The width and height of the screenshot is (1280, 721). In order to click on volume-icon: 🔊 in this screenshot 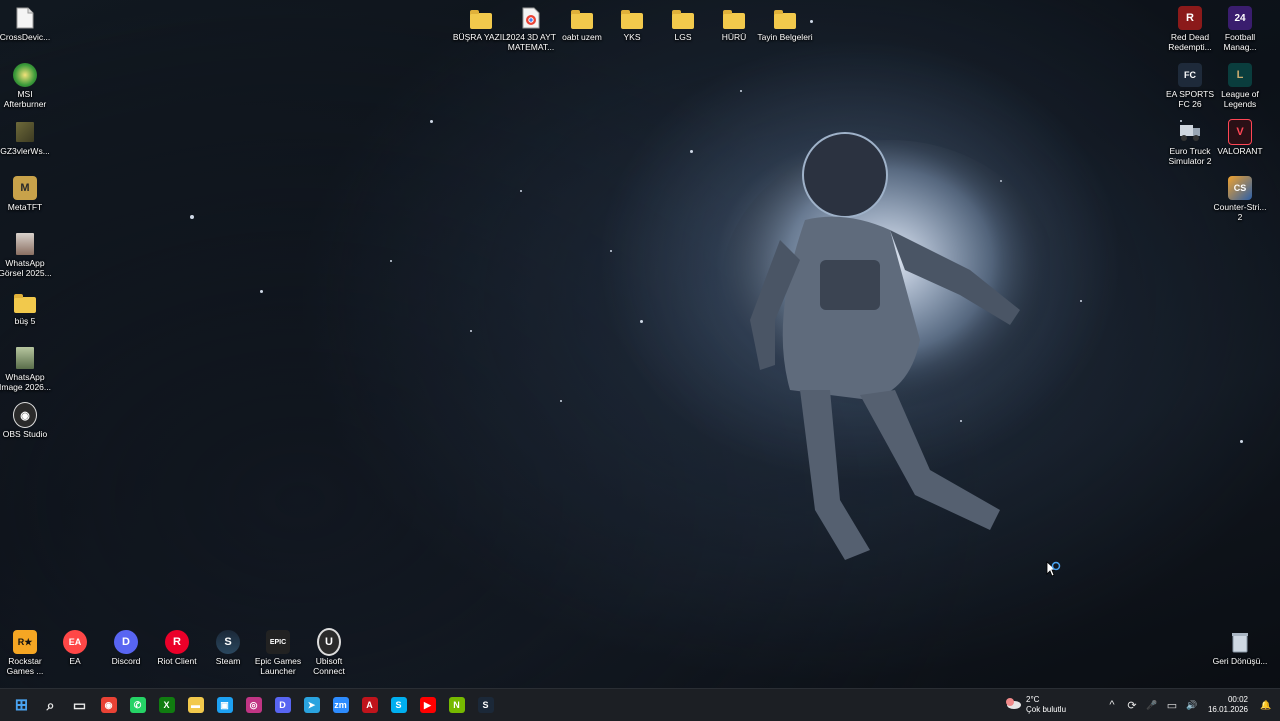, I will do `click(1192, 705)`.